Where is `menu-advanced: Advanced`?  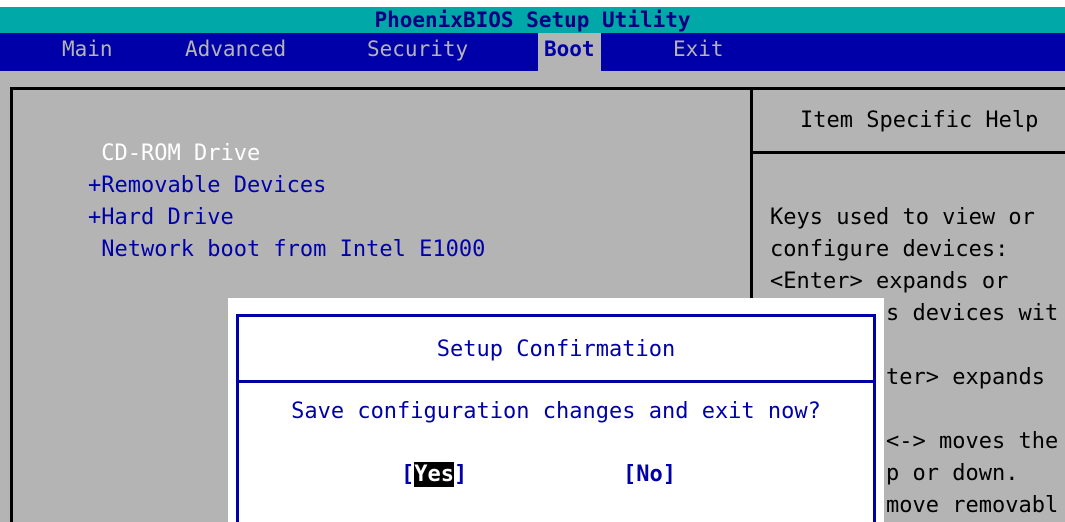 menu-advanced: Advanced is located at coordinates (235, 52).